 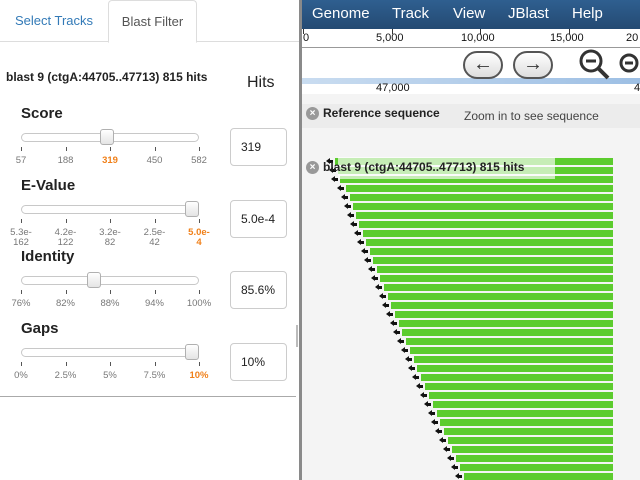 What do you see at coordinates (54, 21) in the screenshot?
I see `tab-select-tracks: Select Tracks` at bounding box center [54, 21].